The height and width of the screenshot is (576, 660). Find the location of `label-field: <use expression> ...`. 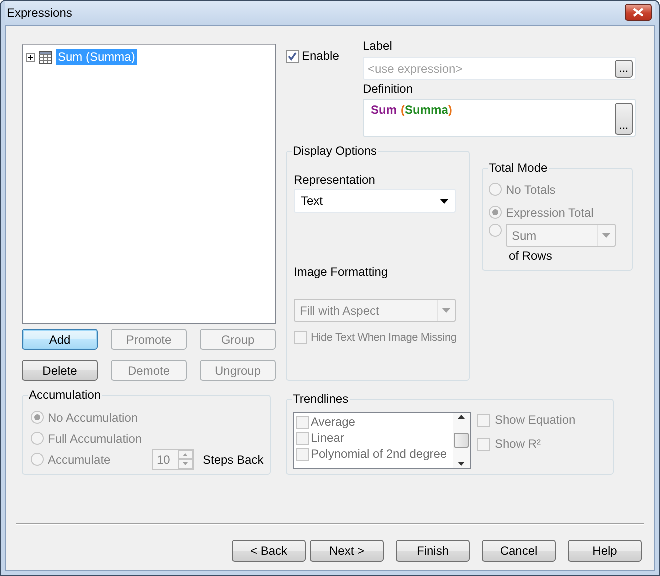

label-field: <use expression> ... is located at coordinates (499, 68).